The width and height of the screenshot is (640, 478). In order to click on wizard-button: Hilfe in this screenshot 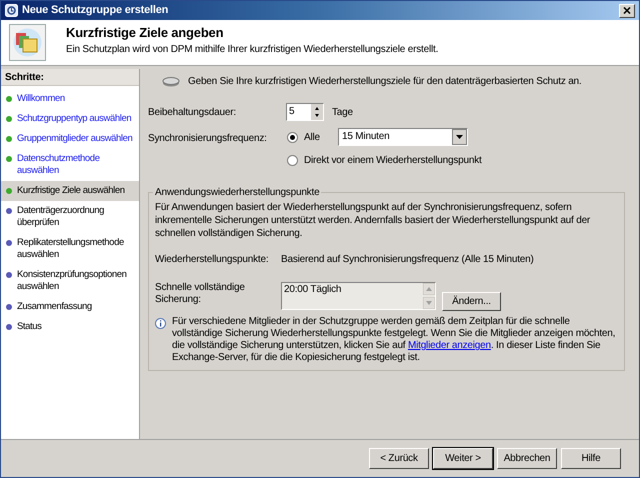, I will do `click(591, 458)`.